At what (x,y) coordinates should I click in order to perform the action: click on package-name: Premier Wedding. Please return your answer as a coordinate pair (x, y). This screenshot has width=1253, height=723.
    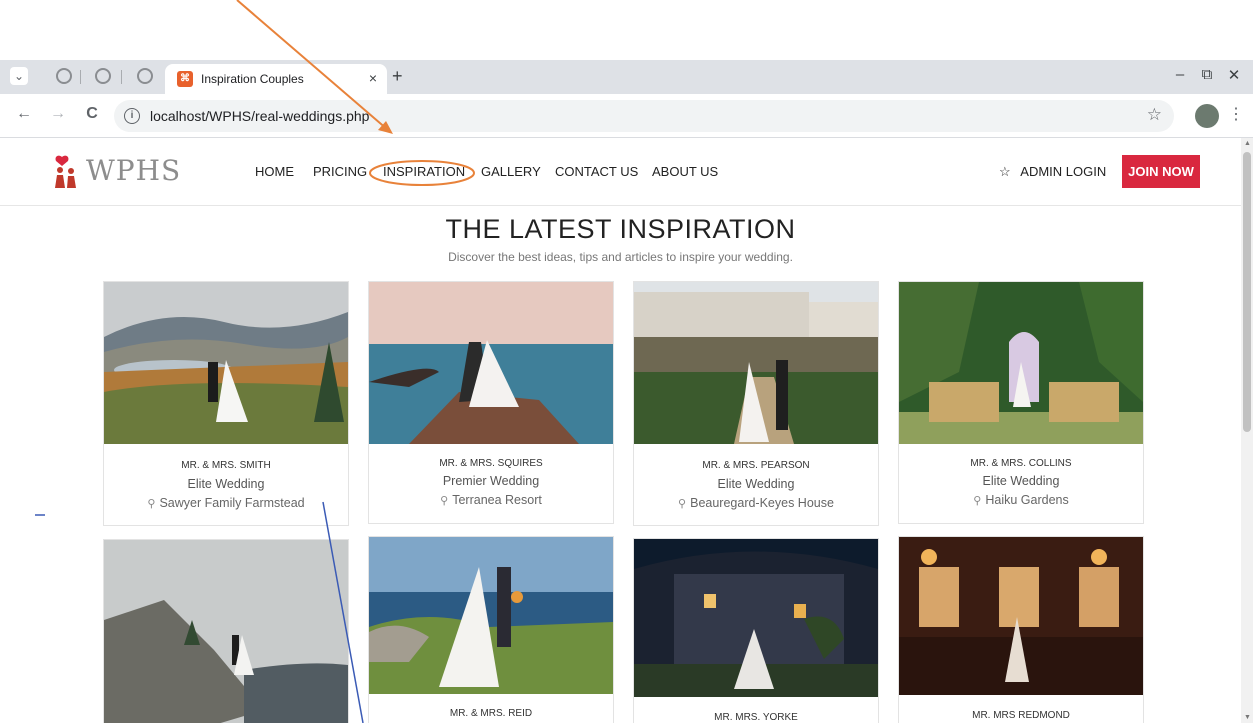
    Looking at the image, I should click on (491, 481).